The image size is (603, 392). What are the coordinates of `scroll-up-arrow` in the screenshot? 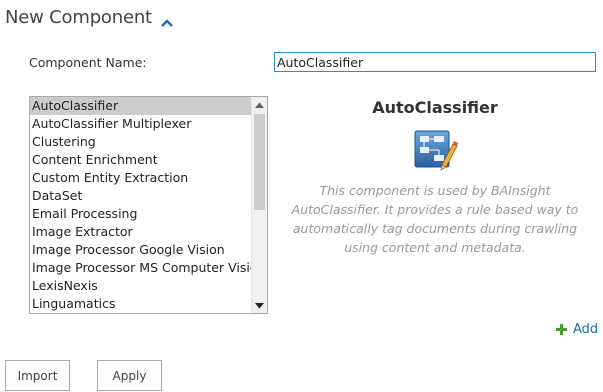 It's located at (259, 104).